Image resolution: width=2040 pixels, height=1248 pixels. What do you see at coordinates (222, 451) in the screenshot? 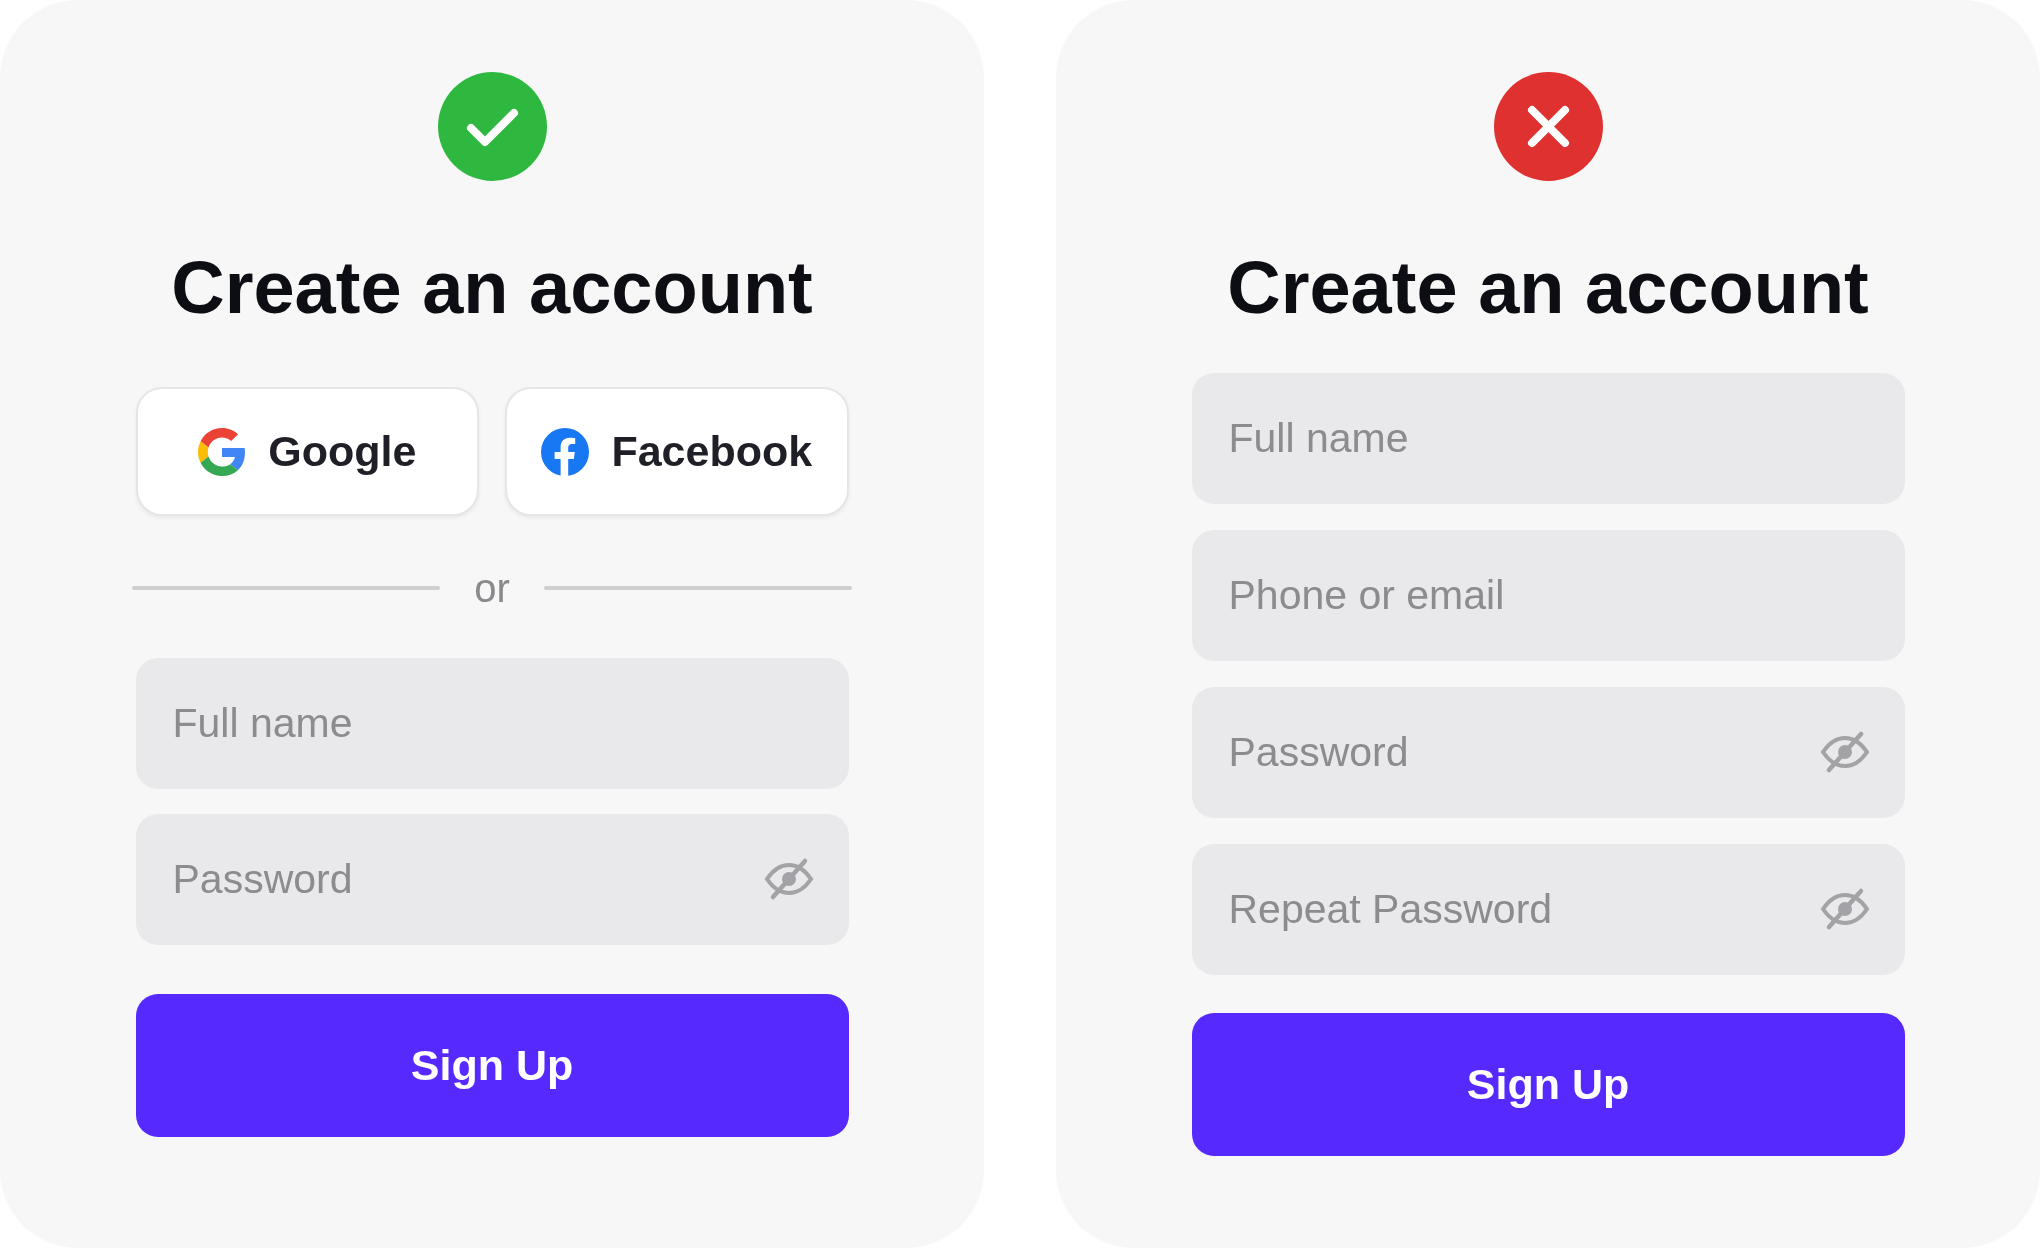
I see `google-icon` at bounding box center [222, 451].